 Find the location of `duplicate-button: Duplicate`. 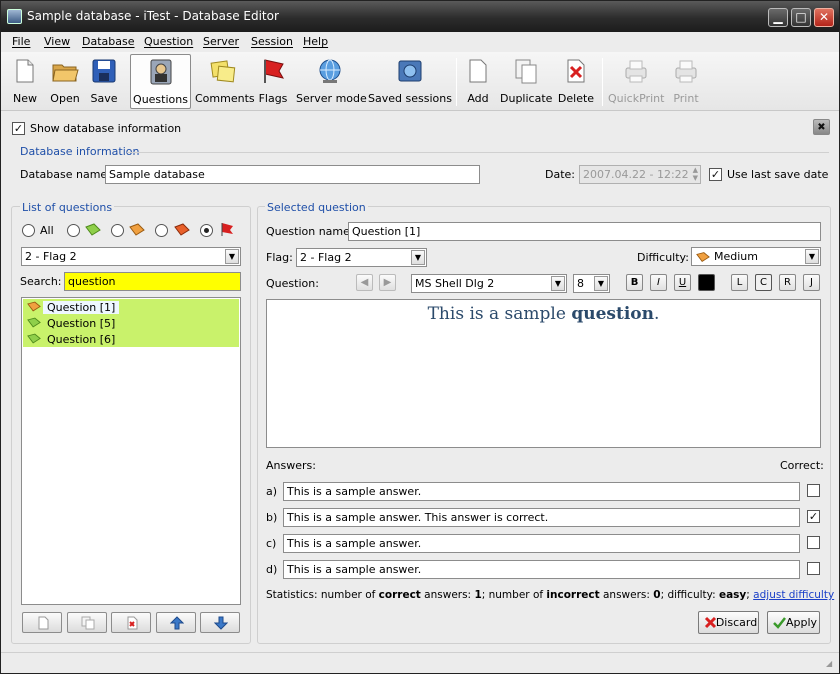

duplicate-button: Duplicate is located at coordinates (526, 81).